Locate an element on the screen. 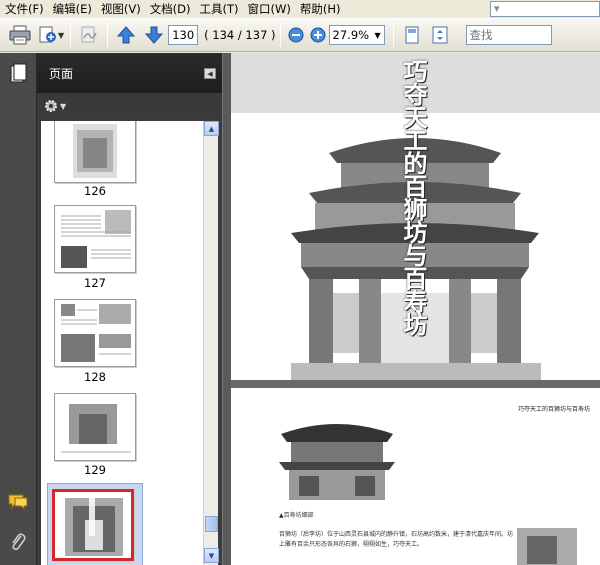 Image resolution: width=600 pixels, height=565 pixels. comment-icon is located at coordinates (18, 502).